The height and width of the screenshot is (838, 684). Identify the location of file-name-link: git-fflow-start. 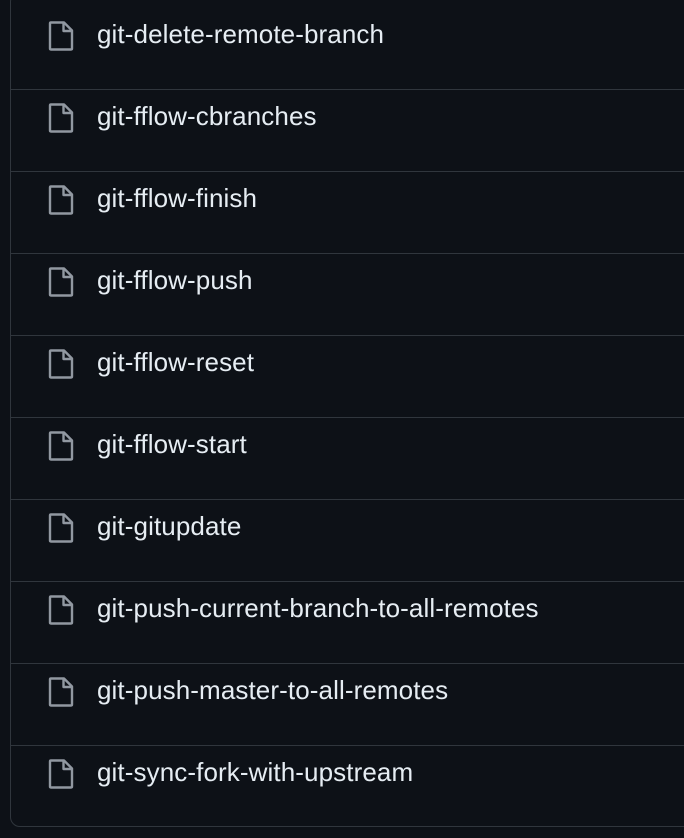
(172, 444).